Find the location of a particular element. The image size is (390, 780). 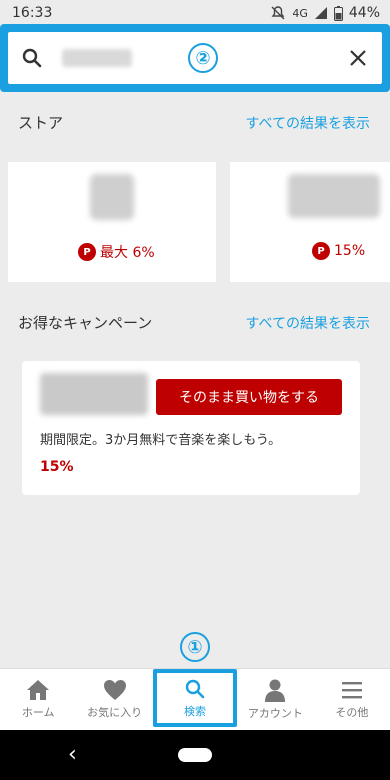

shop-now-button: そのまま買い物をする is located at coordinates (249, 397).